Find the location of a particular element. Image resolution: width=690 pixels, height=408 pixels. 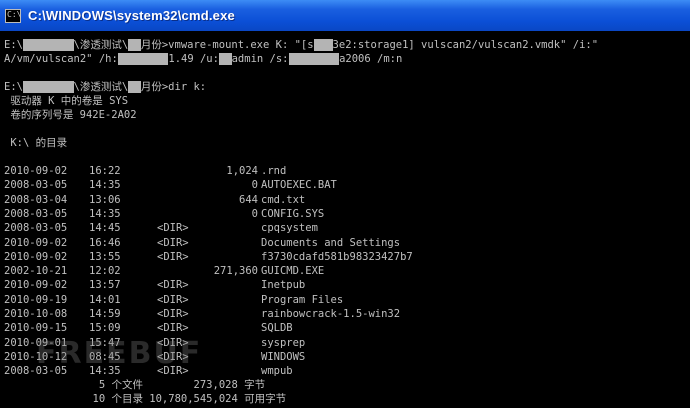

directory-entry-row: 2008-03-05 14:35 0 AUTOEXEC.BAT is located at coordinates (274, 185).